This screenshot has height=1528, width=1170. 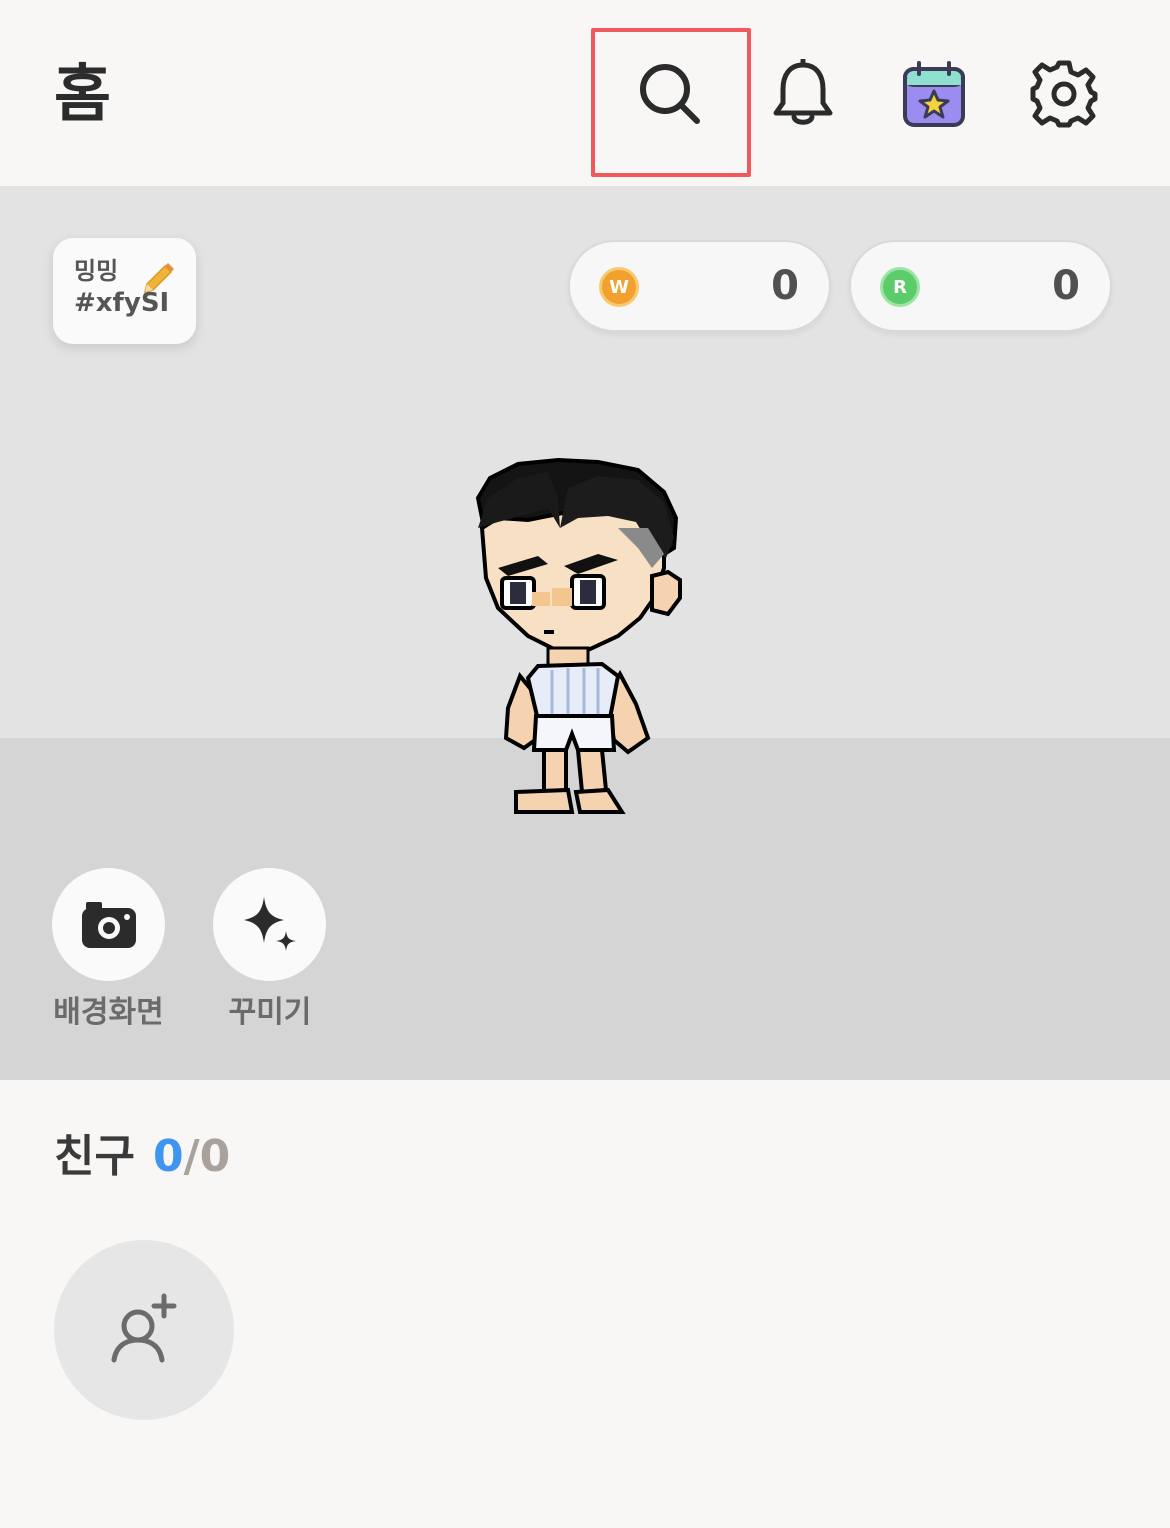 I want to click on background-label: 배경화면, so click(x=108, y=1012).